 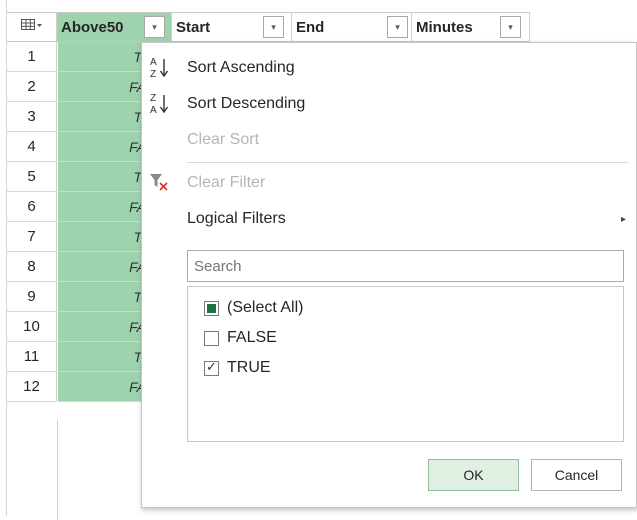 I want to click on checkbox-checked, so click(x=211, y=367).